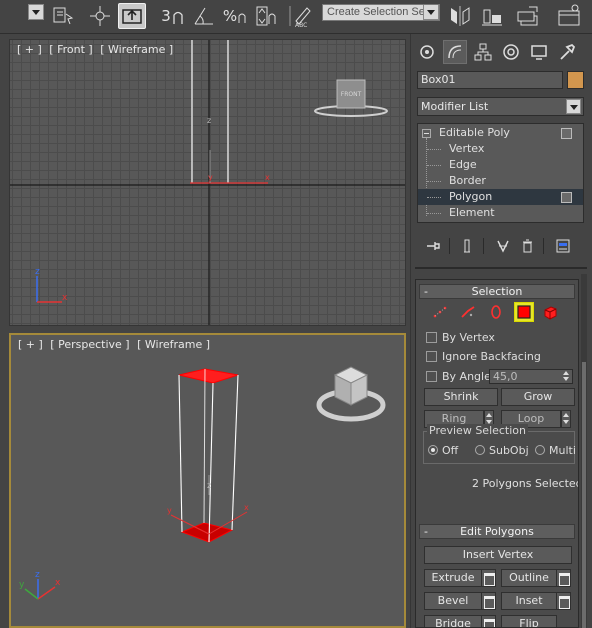 The height and width of the screenshot is (628, 592). Describe the element at coordinates (235, 16) in the screenshot. I see `percent-snap-icon: %` at that location.